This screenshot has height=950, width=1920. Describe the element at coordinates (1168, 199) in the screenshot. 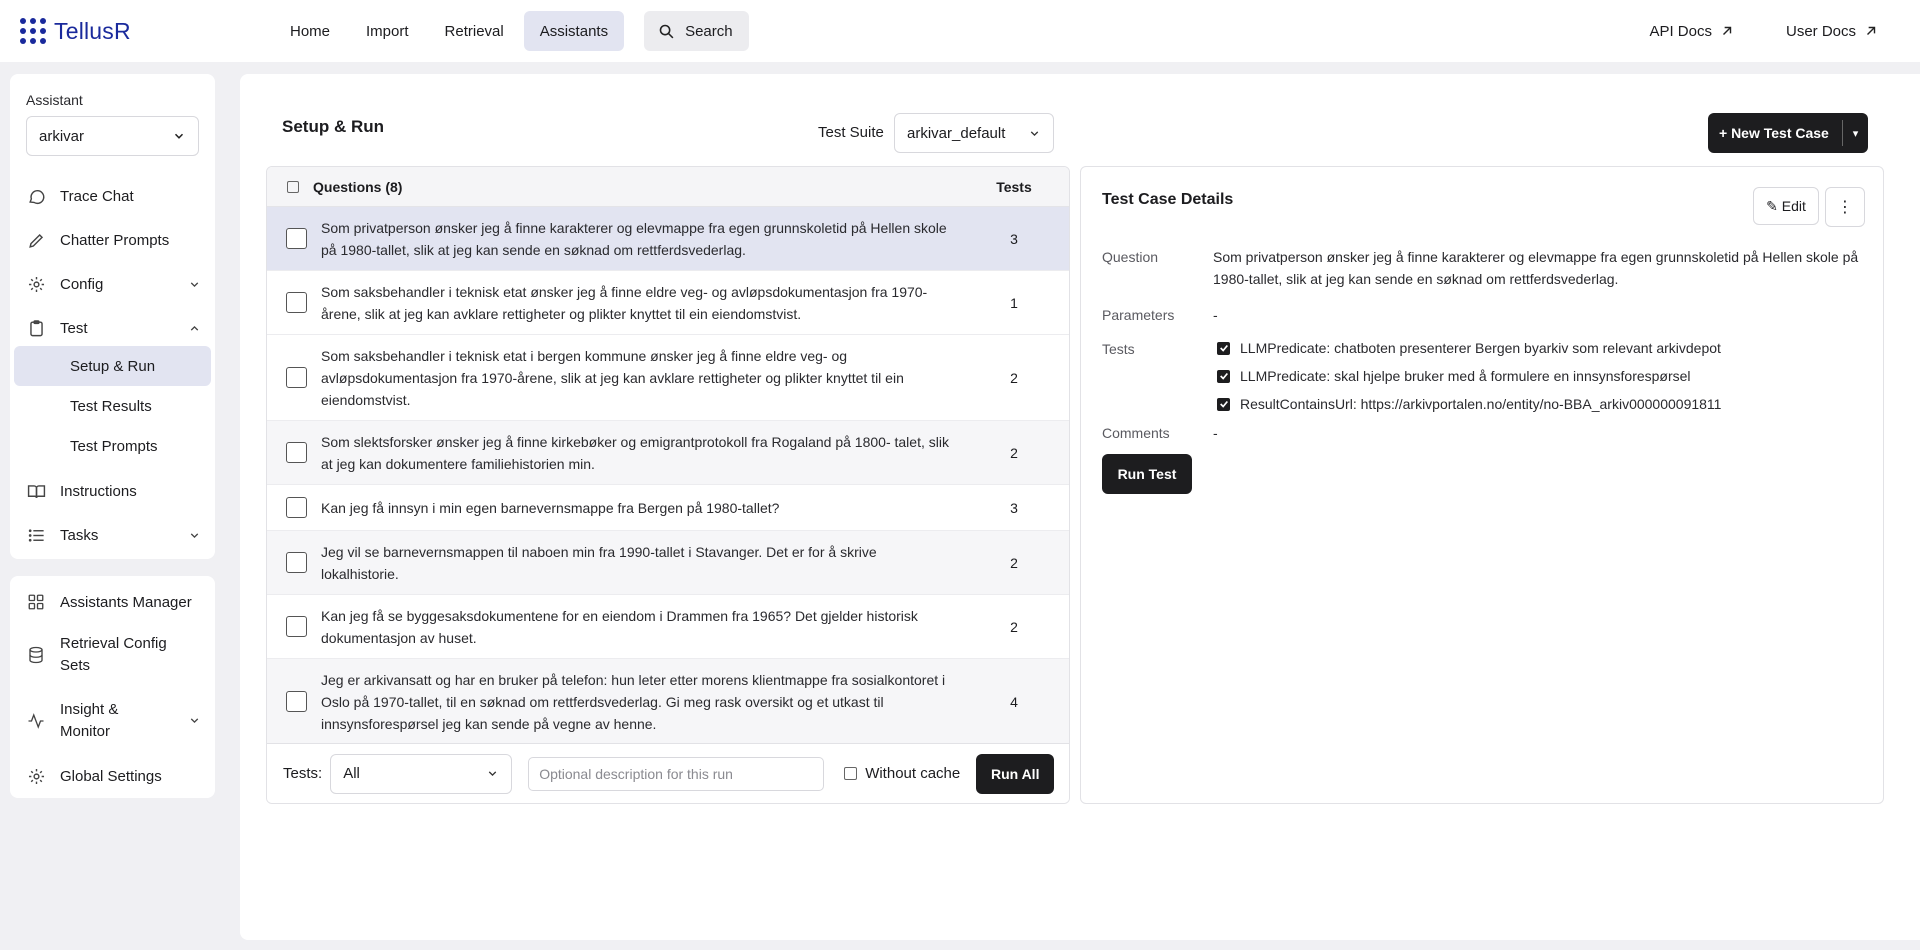

I see `details-title: Test Case Details` at that location.